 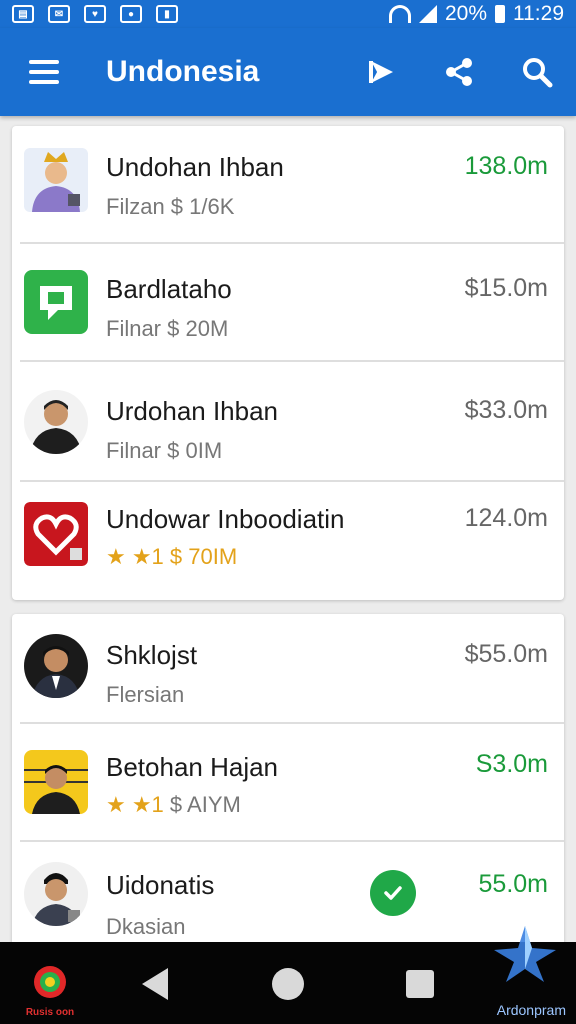 What do you see at coordinates (500, 14) in the screenshot?
I see `battery-icon` at bounding box center [500, 14].